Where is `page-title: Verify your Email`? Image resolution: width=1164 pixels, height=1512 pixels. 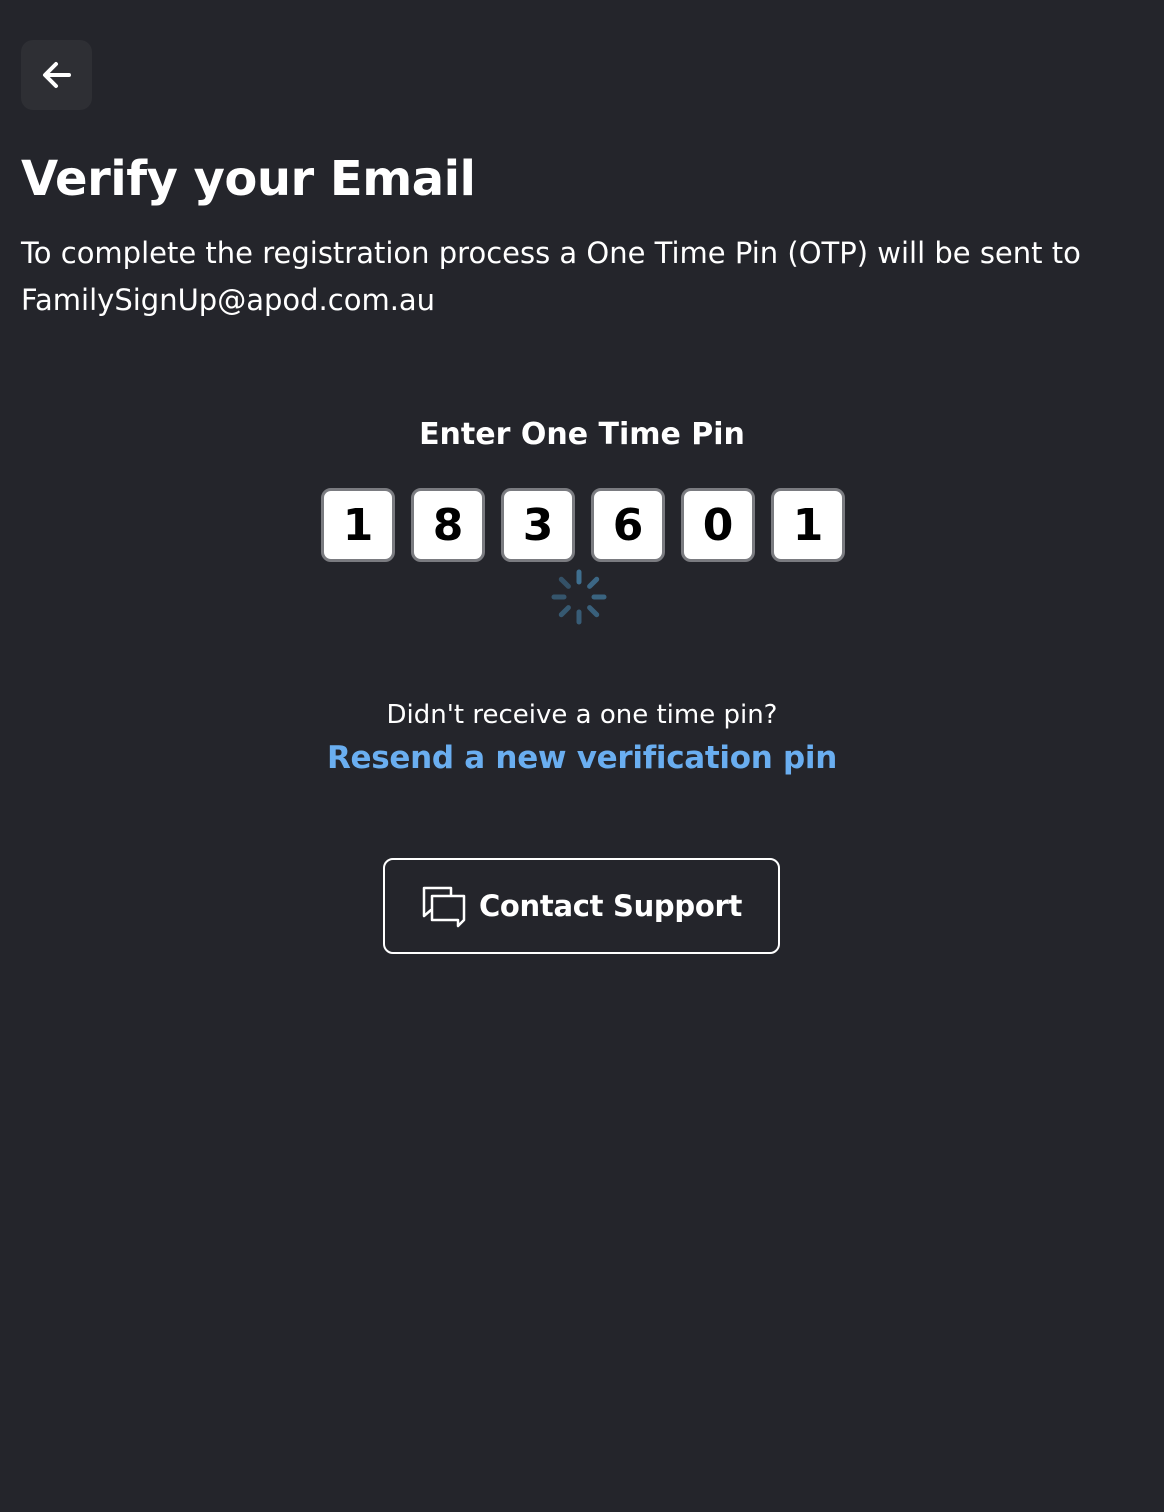
page-title: Verify your Email is located at coordinates (248, 179).